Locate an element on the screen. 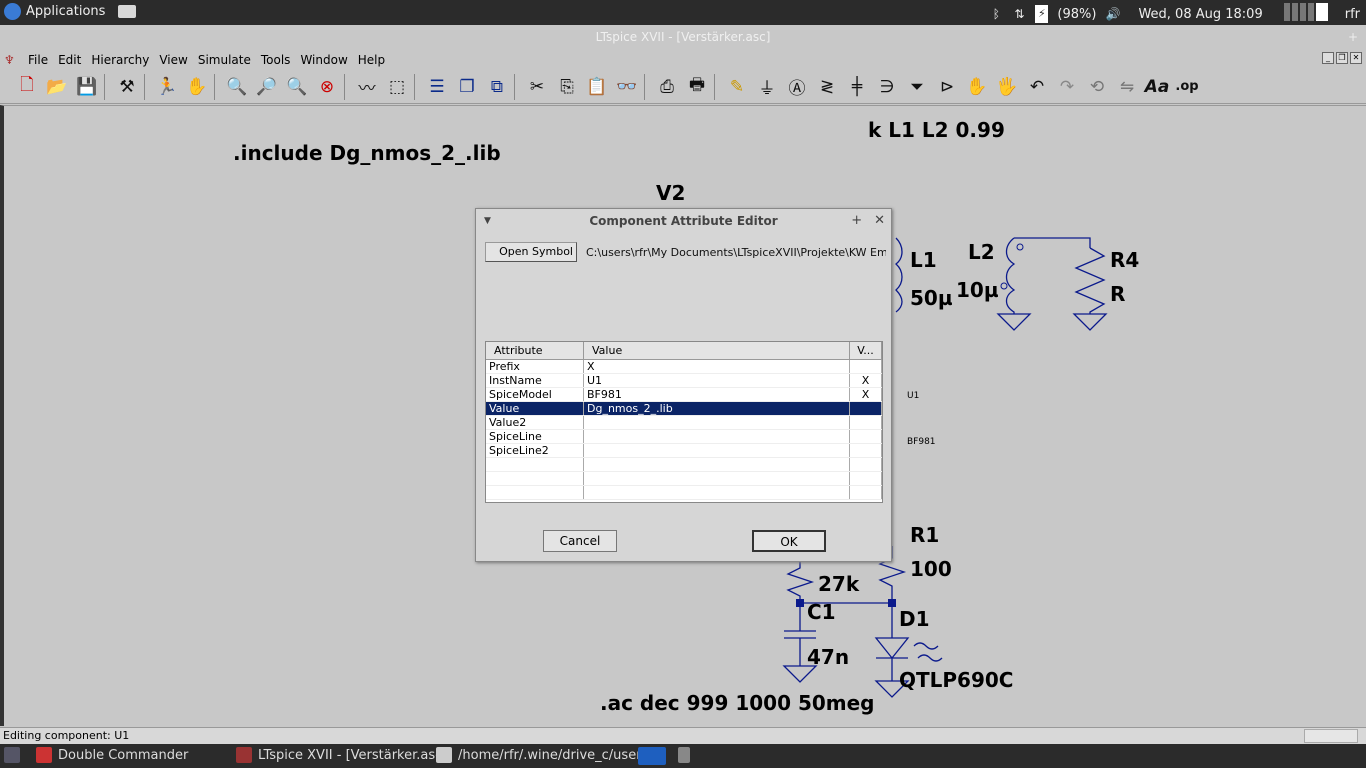 Image resolution: width=1366 pixels, height=768 pixels. value-cell: U1 is located at coordinates (717, 380).